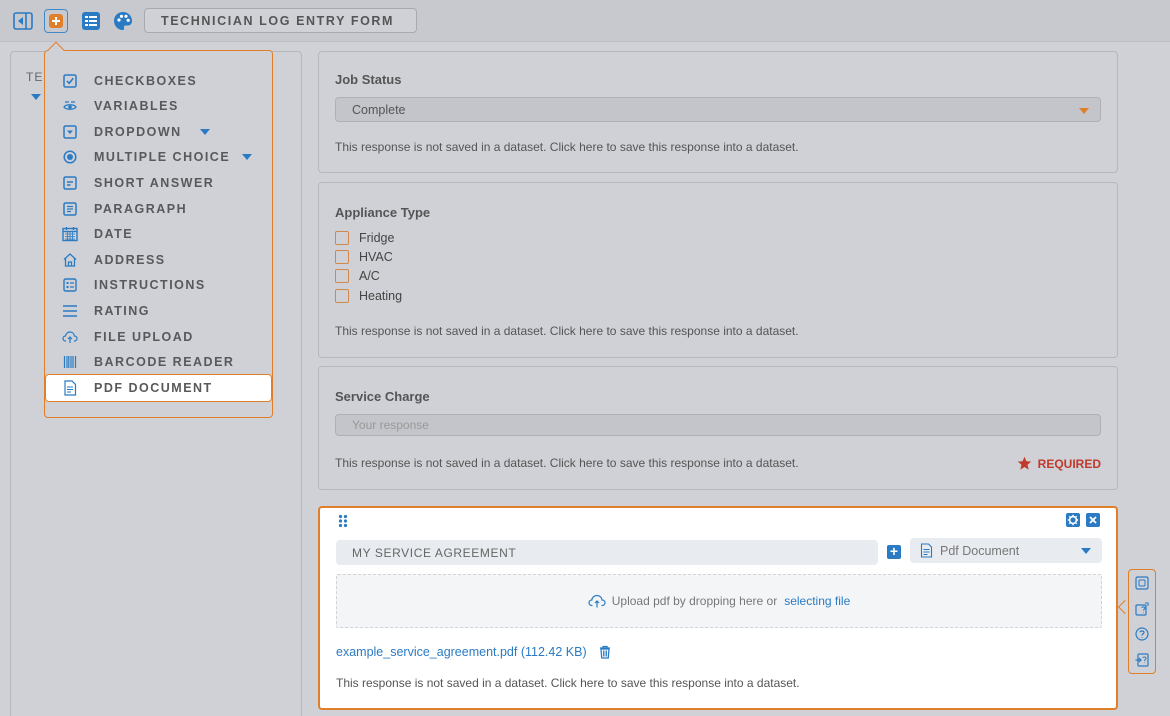 The width and height of the screenshot is (1170, 716). I want to click on logic-button, so click(1142, 609).